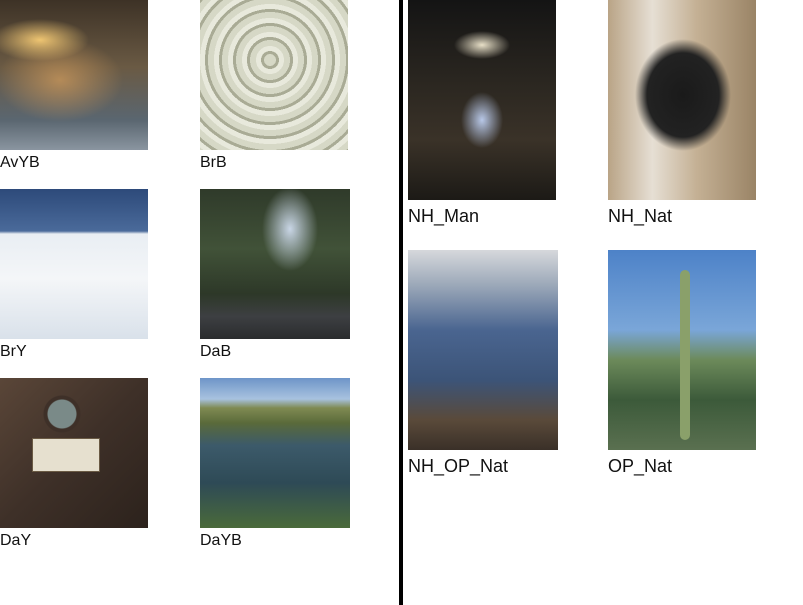  I want to click on photo-brb, so click(274, 75).